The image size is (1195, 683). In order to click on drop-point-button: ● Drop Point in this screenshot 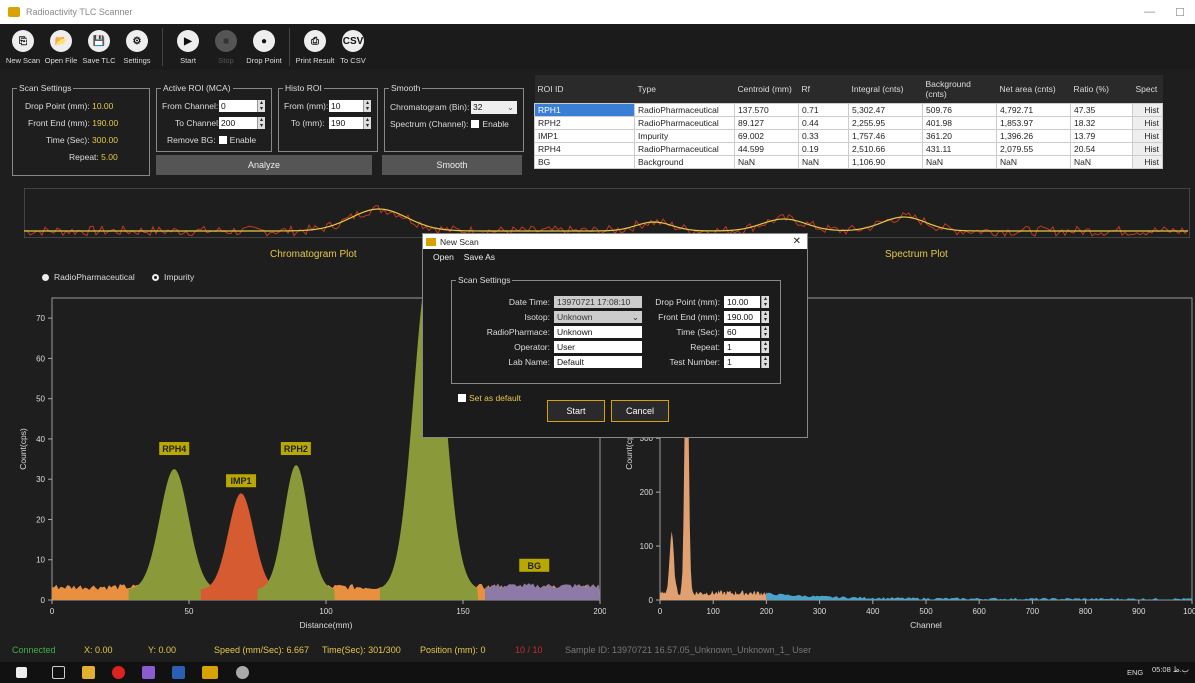, I will do `click(264, 44)`.